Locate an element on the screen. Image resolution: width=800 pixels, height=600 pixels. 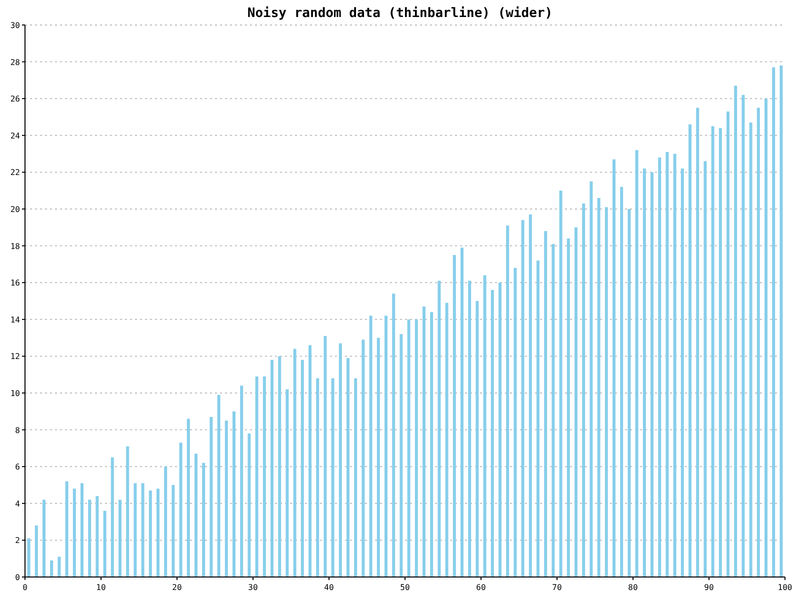
y-tick-label: 4 is located at coordinates (17, 503).